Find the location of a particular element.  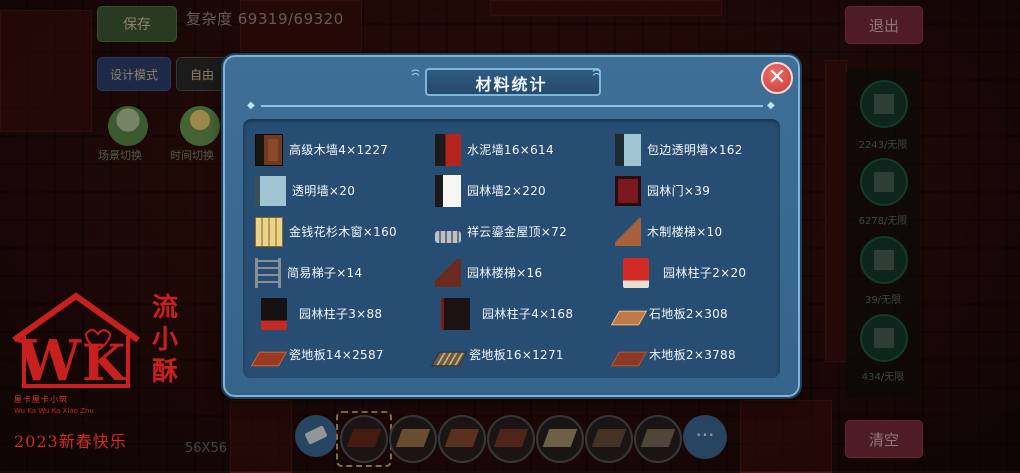

material-item: 透明墙×20 is located at coordinates (345, 190).